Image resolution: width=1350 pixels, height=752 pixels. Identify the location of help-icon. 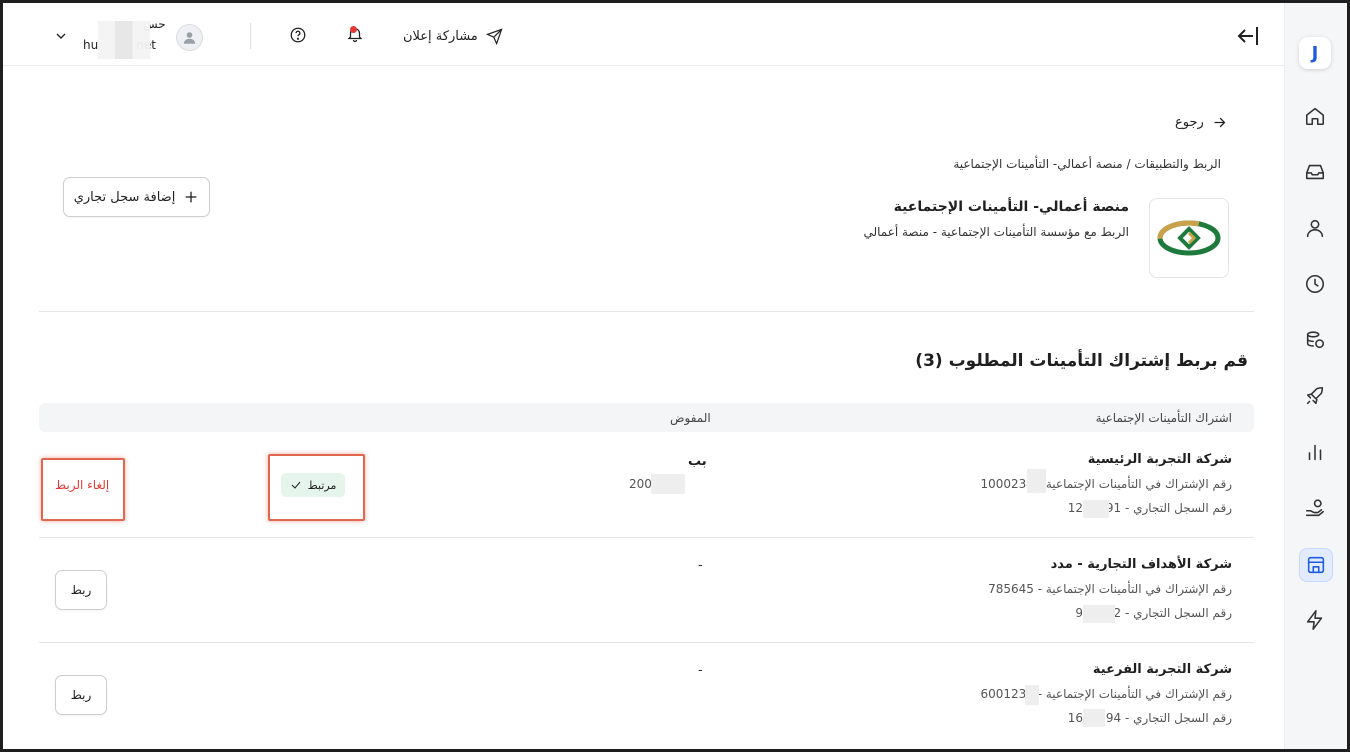
(298, 35).